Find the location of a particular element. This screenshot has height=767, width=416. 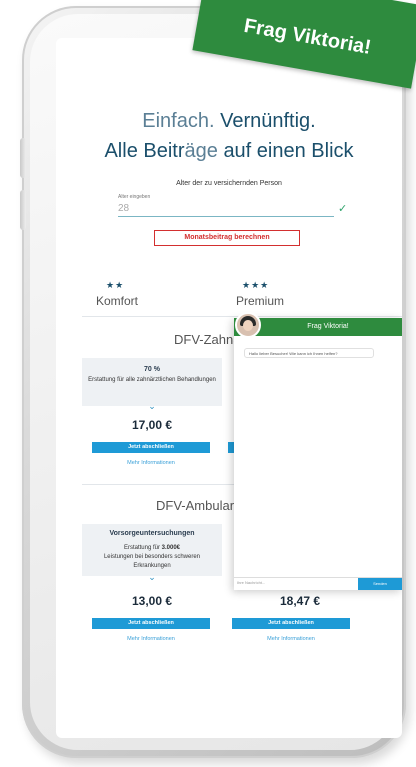

age-form-title: Alter der zu versichernden Person is located at coordinates (229, 183).